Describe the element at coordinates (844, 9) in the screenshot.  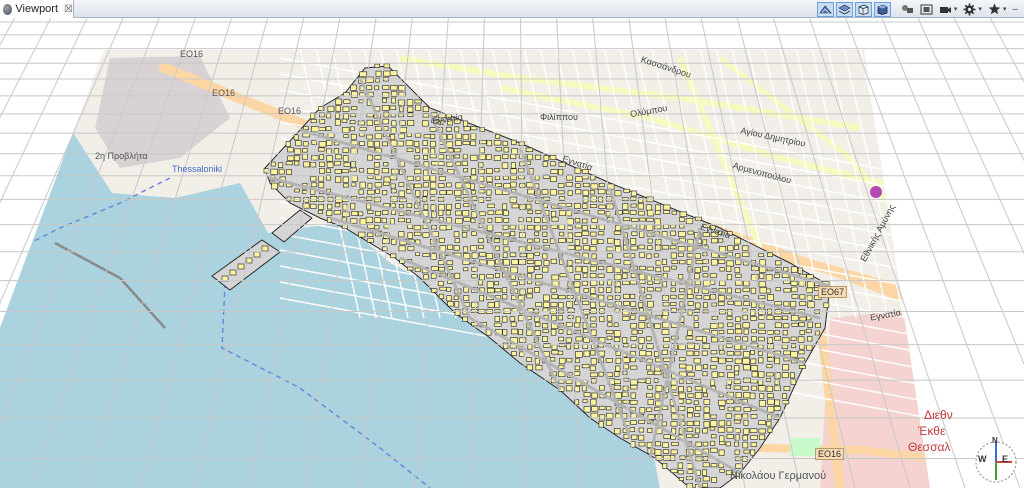
I see `layers-view-icon` at that location.